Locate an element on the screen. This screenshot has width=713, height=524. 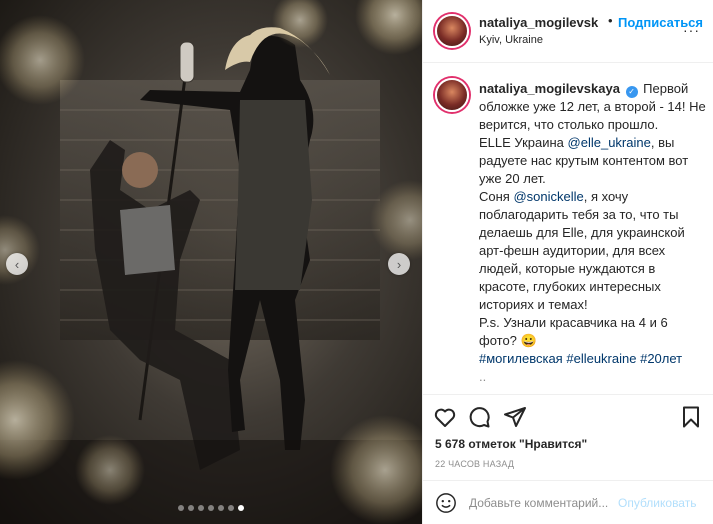
heart-icon is located at coordinates (445, 417).